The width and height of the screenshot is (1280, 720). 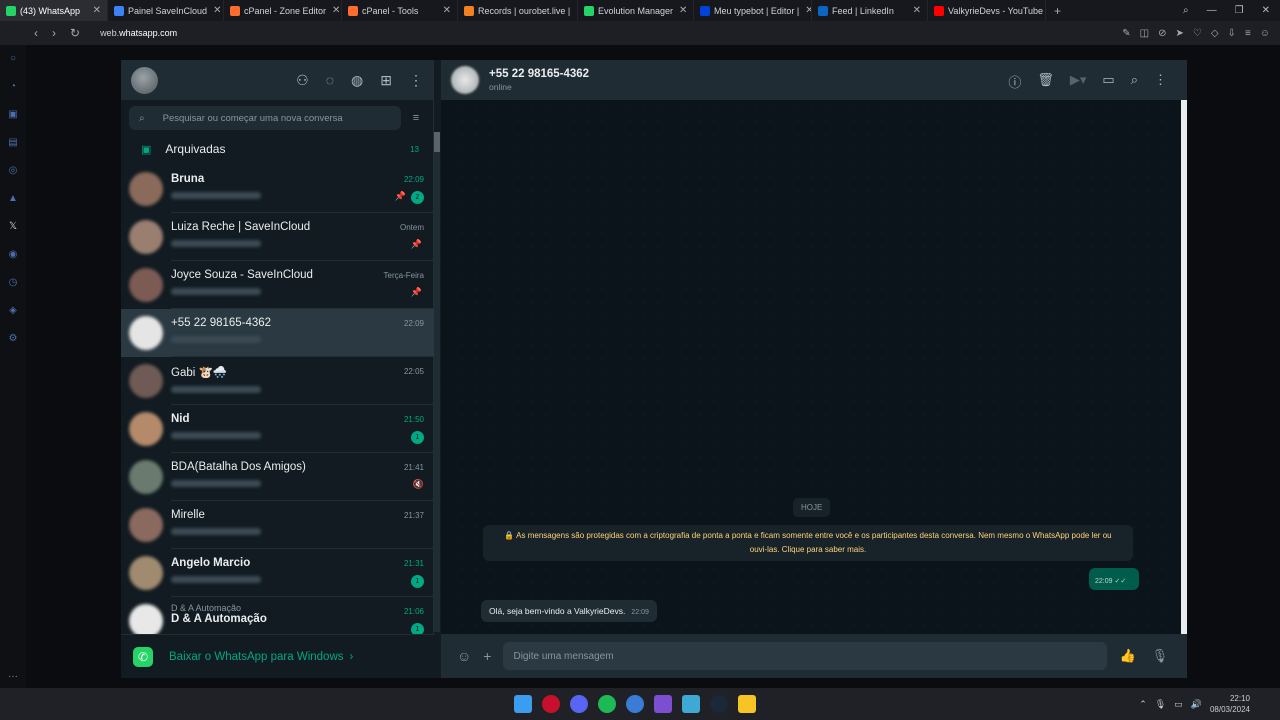 What do you see at coordinates (166, 10) in the screenshot?
I see `browser-tab: Painel SaveInCloud ✕` at bounding box center [166, 10].